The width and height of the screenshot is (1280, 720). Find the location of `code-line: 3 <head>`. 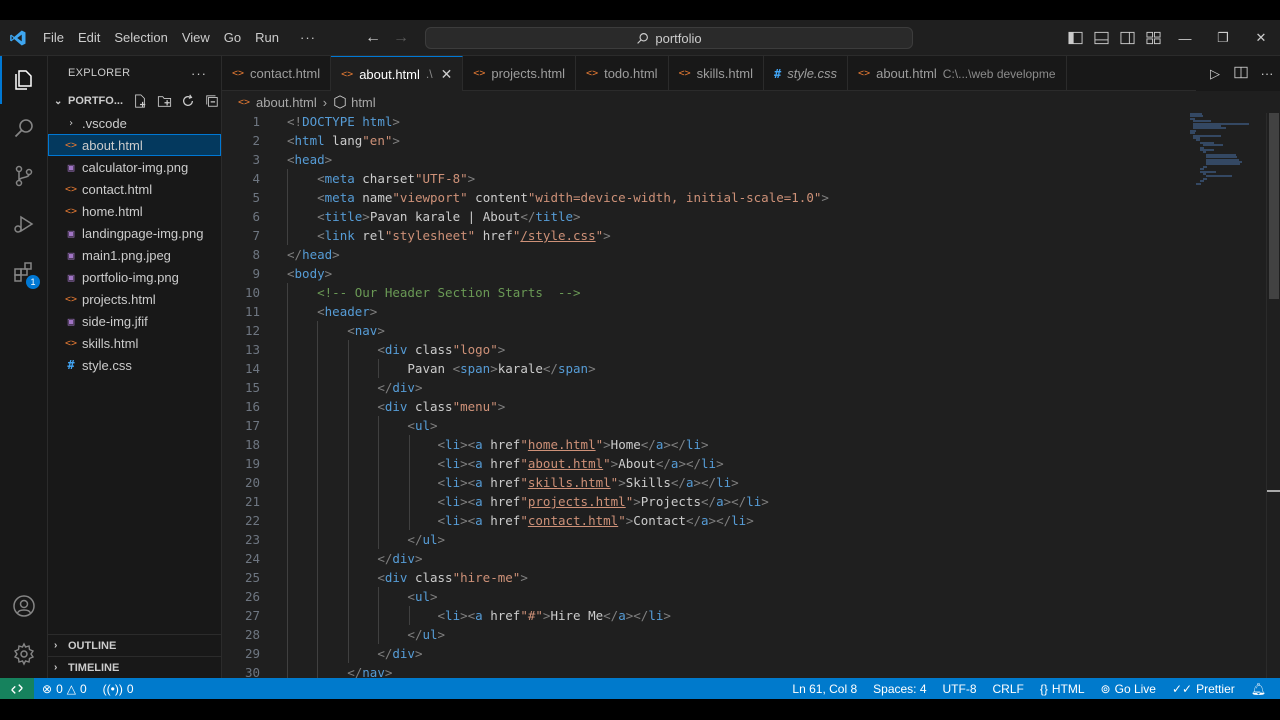

code-line: 3 <head> is located at coordinates (702, 159).